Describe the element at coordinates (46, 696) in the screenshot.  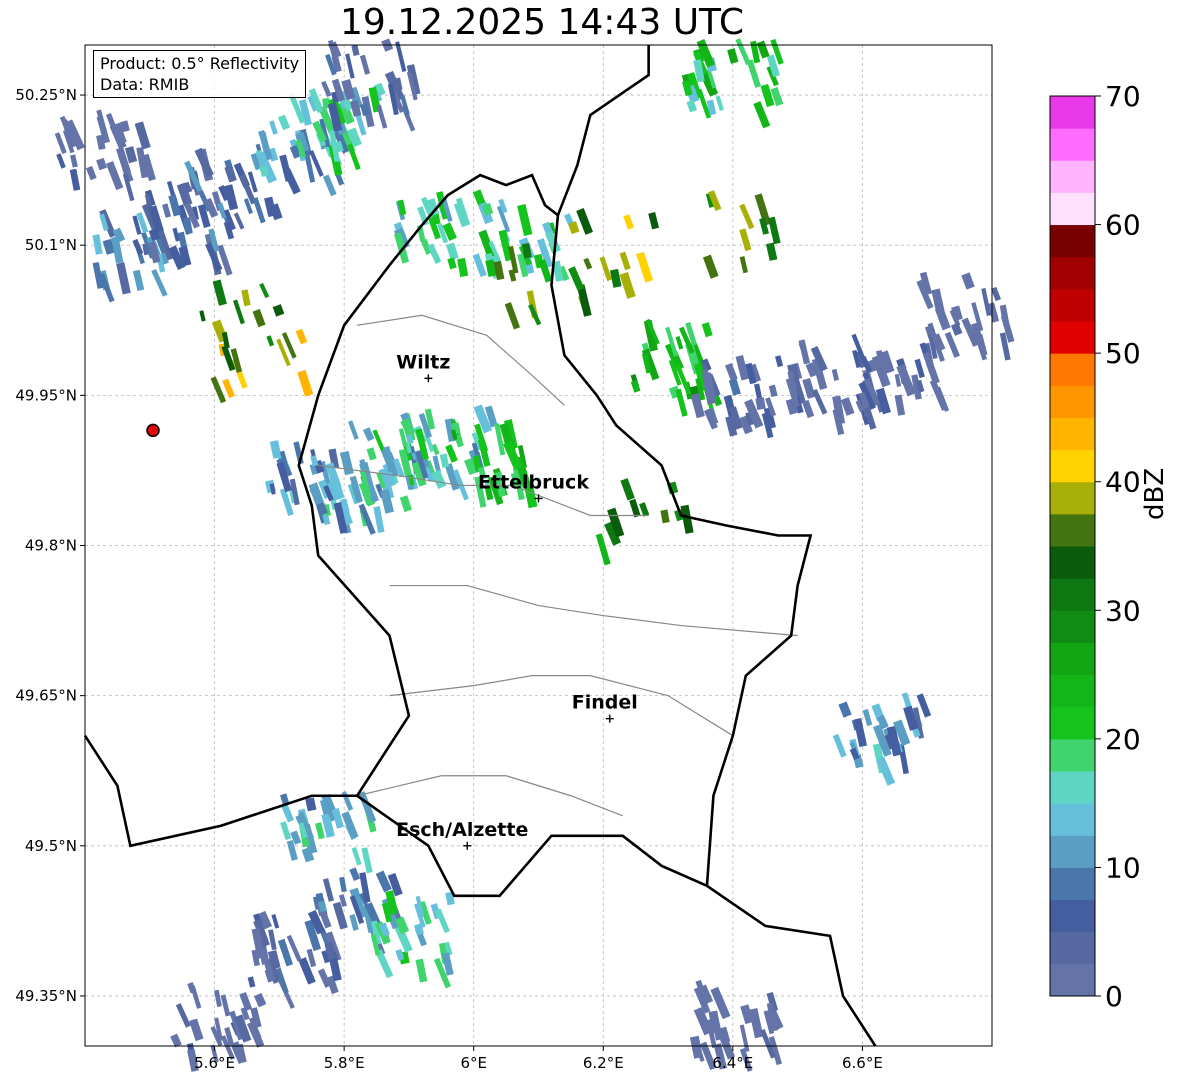
I see `y-tick-label: 49.65°N` at that location.